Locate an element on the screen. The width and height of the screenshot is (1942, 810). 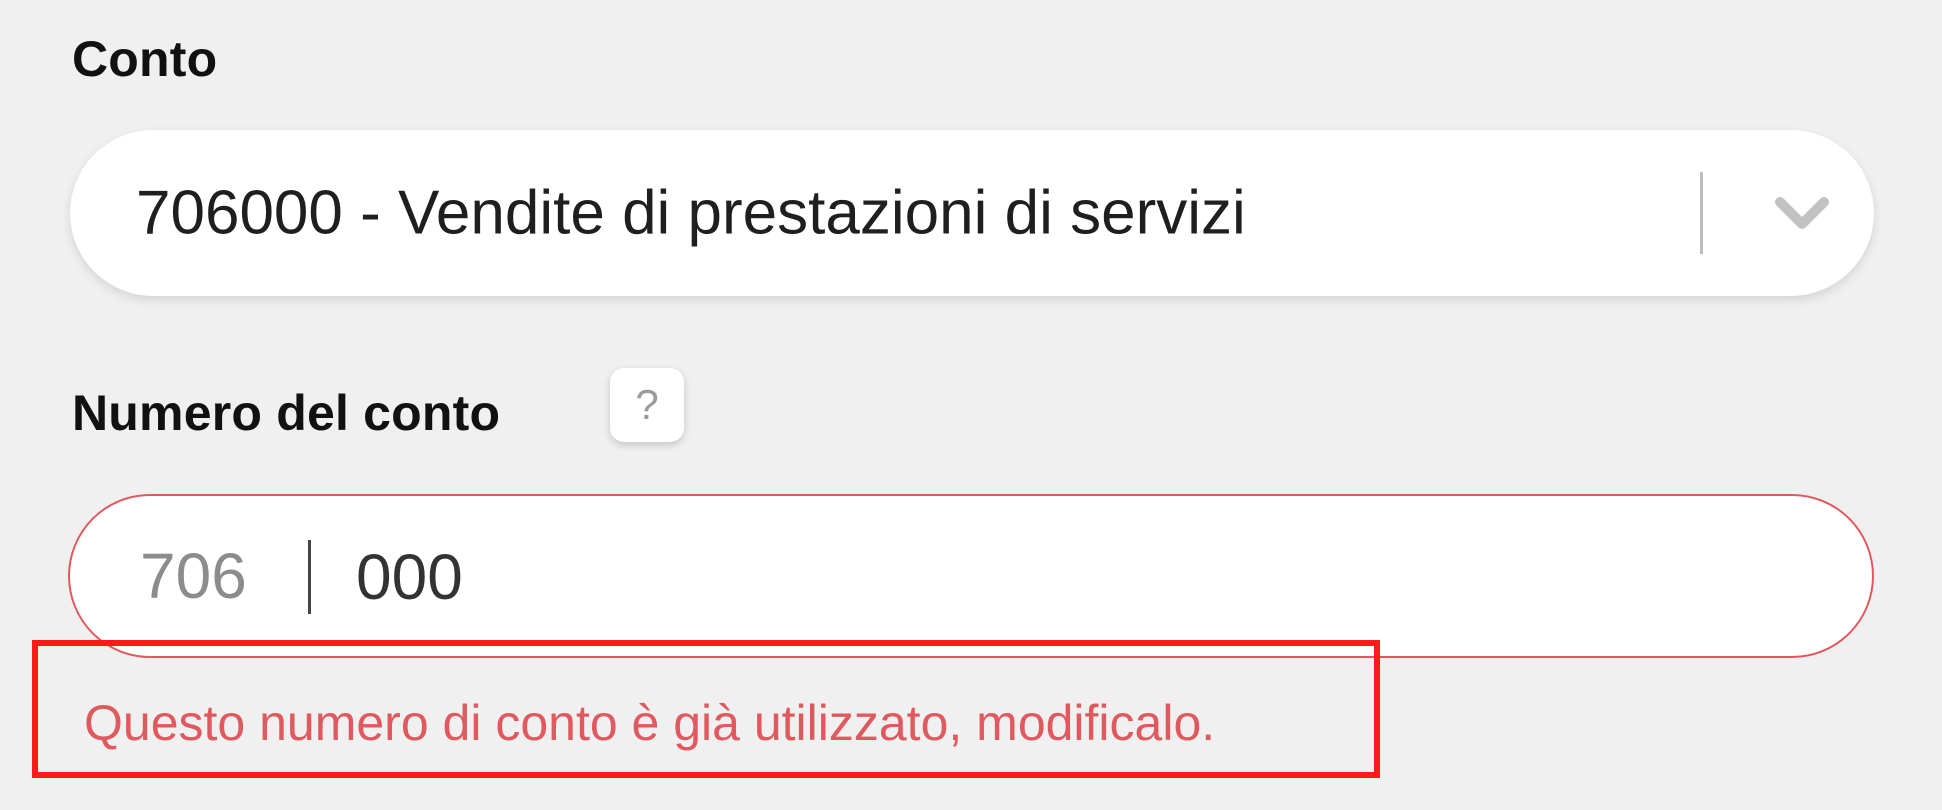
prefix-divider is located at coordinates (309, 577).